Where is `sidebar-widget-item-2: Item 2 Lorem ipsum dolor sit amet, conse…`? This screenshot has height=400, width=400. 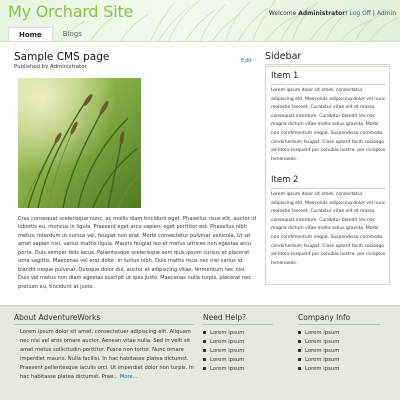 sidebar-widget-item-2: Item 2 Lorem ipsum dolor sit amet, conse… is located at coordinates (328, 221).